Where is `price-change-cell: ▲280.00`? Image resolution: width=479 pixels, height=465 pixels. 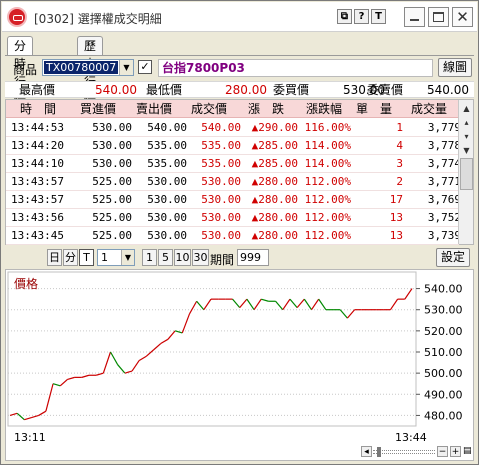 price-change-cell: ▲280.00 is located at coordinates (274, 199).